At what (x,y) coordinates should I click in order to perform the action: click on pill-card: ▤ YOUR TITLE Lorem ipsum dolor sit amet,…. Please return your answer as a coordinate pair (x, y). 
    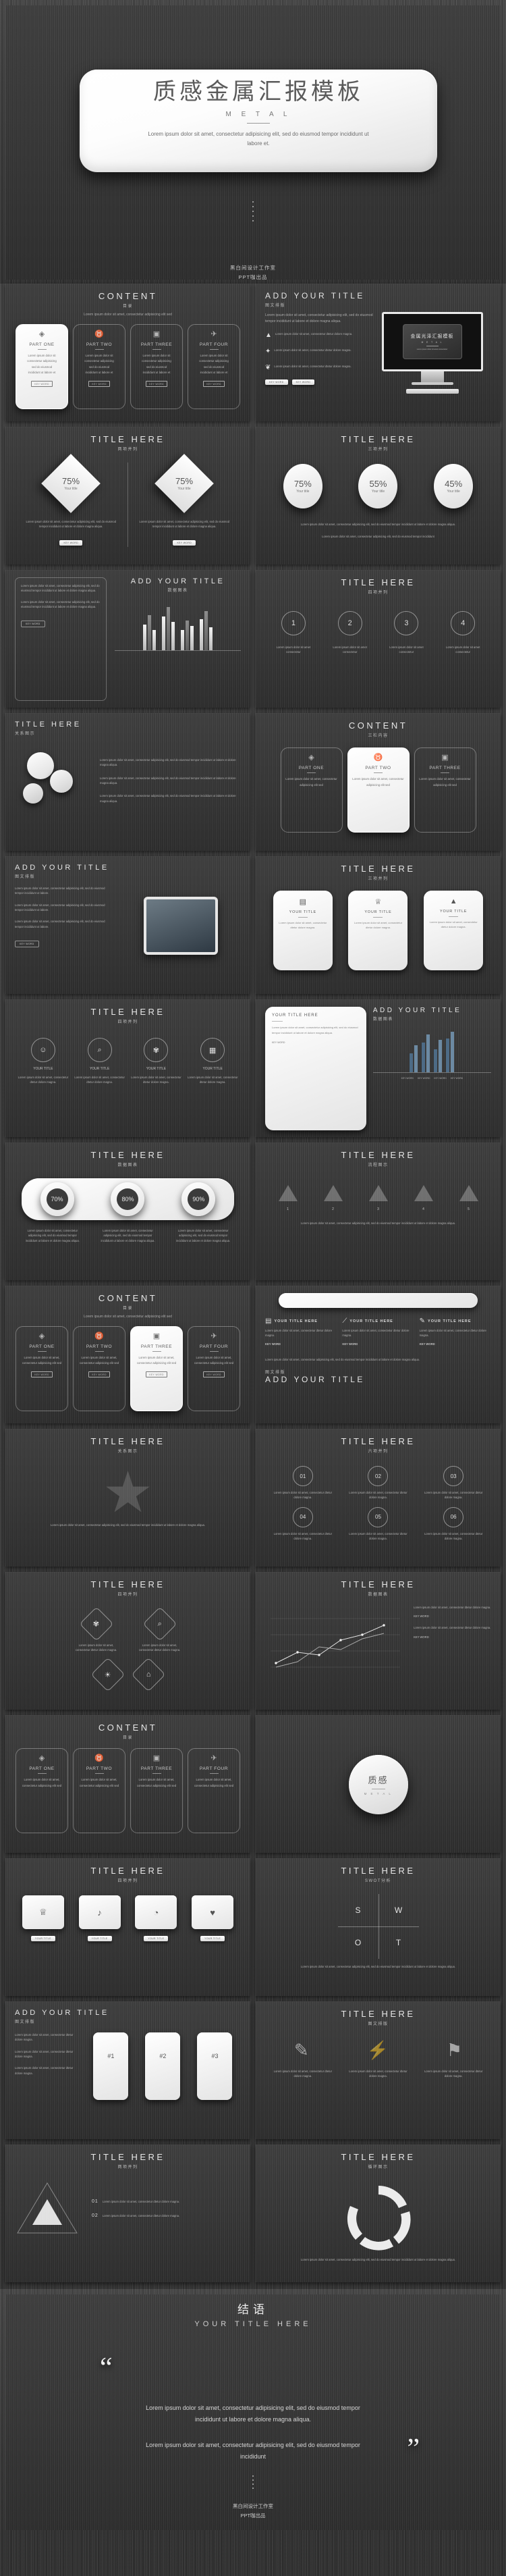
    Looking at the image, I should click on (303, 931).